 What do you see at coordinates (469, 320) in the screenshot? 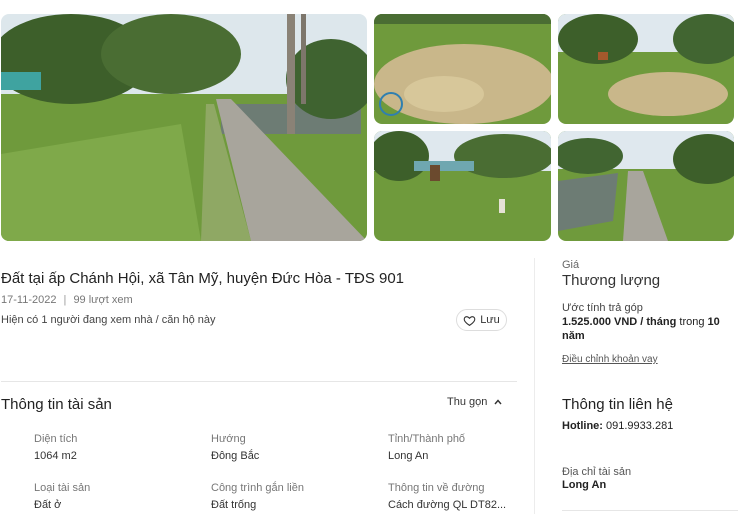
I see `heart-outline-icon` at bounding box center [469, 320].